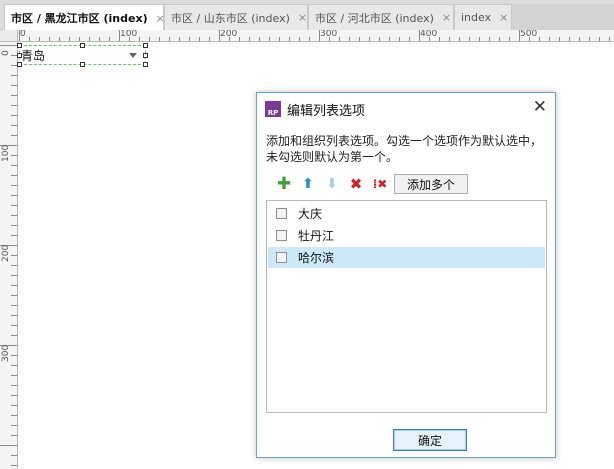  What do you see at coordinates (430, 440) in the screenshot?
I see `ok-button: 确定` at bounding box center [430, 440].